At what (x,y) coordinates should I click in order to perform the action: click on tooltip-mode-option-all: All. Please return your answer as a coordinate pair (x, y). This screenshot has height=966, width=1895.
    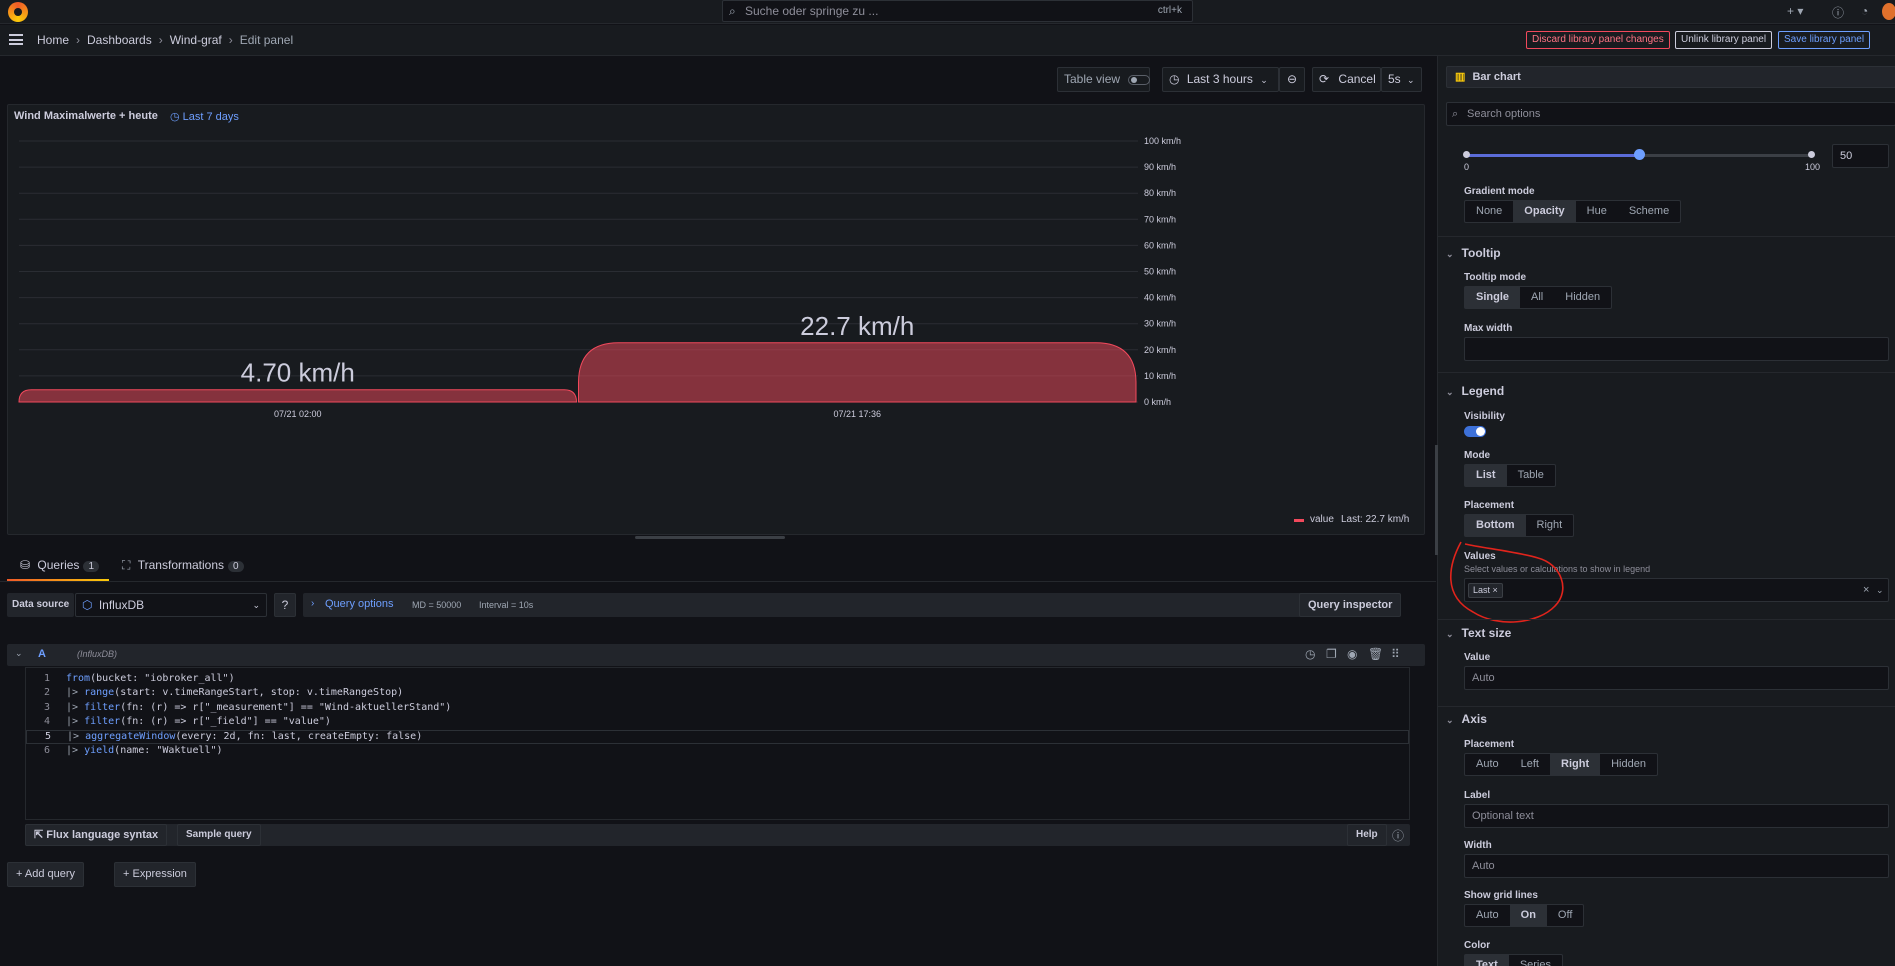
    Looking at the image, I should click on (1537, 297).